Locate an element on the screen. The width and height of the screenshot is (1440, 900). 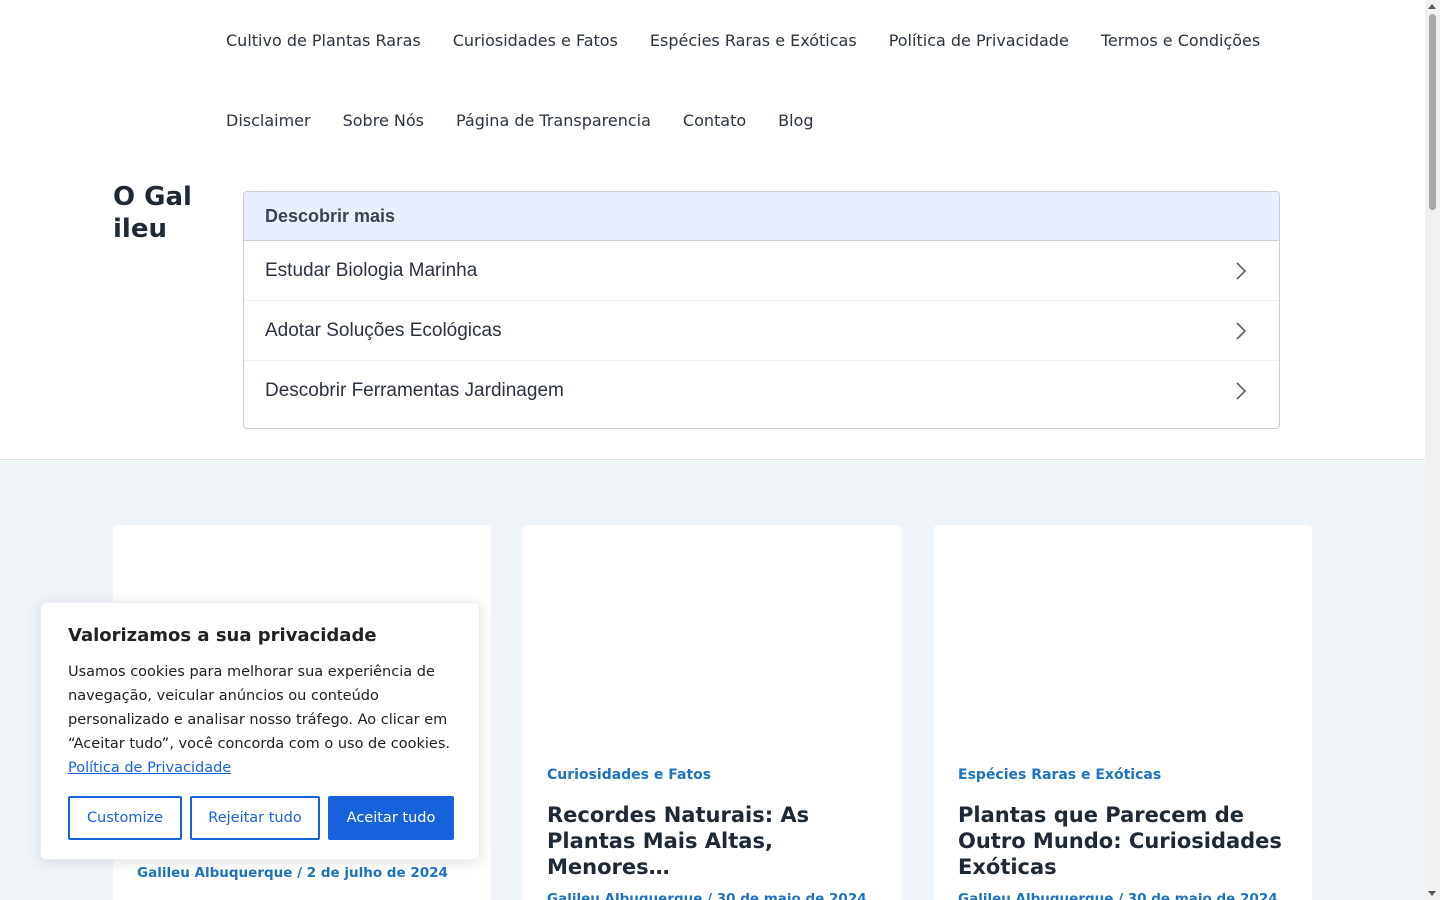
post-category: Curiosidades e Fatos is located at coordinates (629, 775).